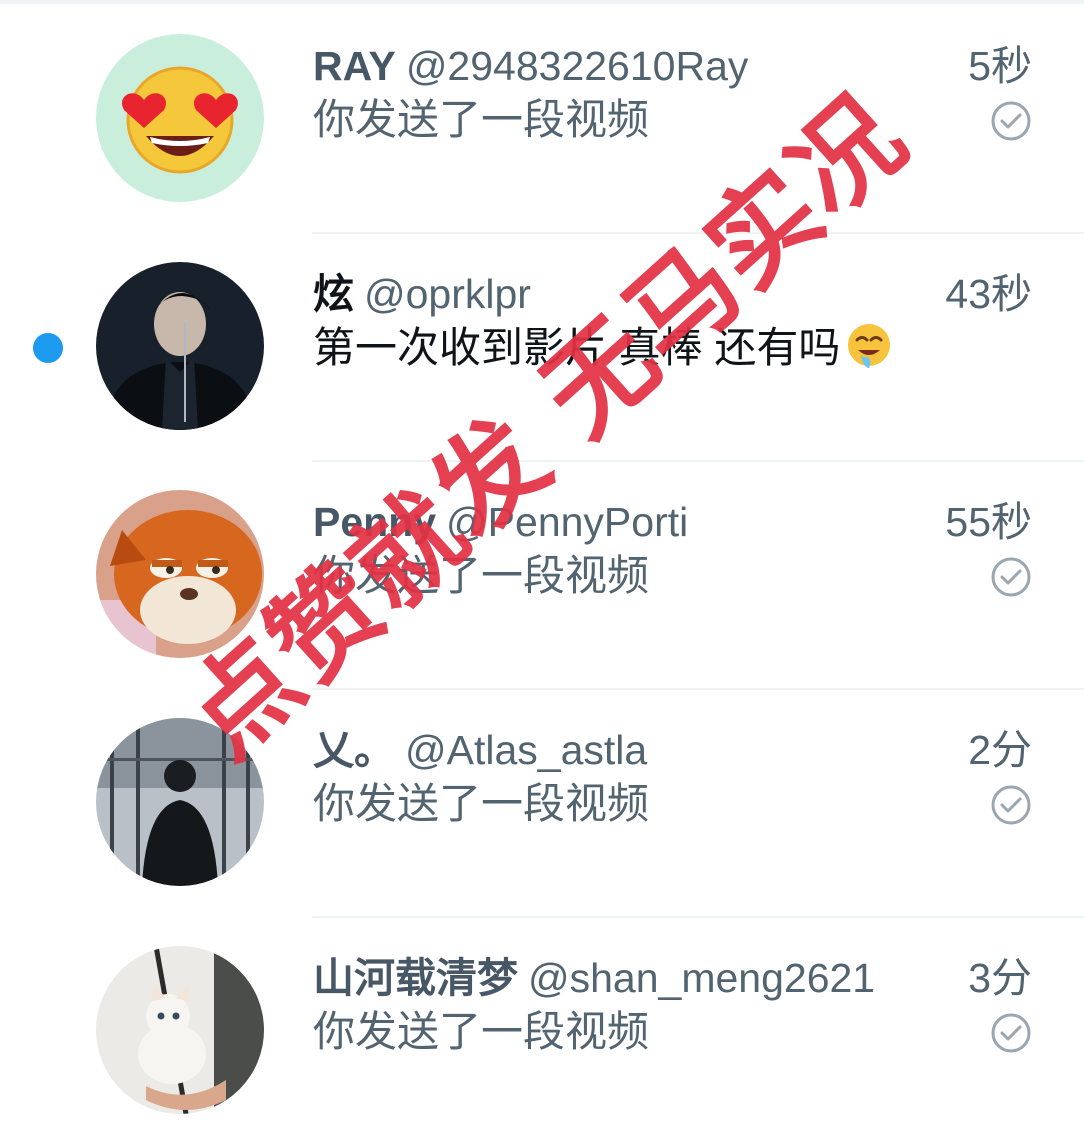 Image resolution: width=1084 pixels, height=1144 pixels. What do you see at coordinates (577, 347) in the screenshot?
I see `message-preview-text: 第一次收到影片 真棒 还有吗` at bounding box center [577, 347].